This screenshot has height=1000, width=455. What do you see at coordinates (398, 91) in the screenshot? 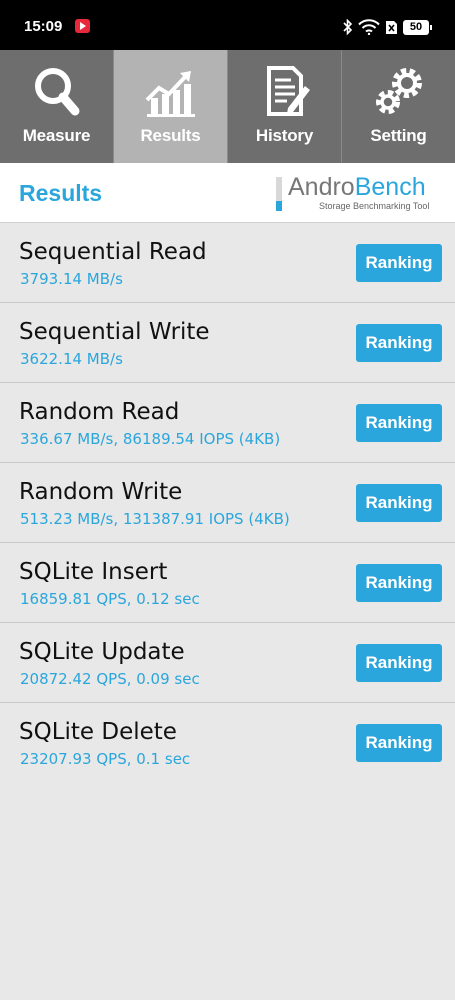
I see `gears-icon` at bounding box center [398, 91].